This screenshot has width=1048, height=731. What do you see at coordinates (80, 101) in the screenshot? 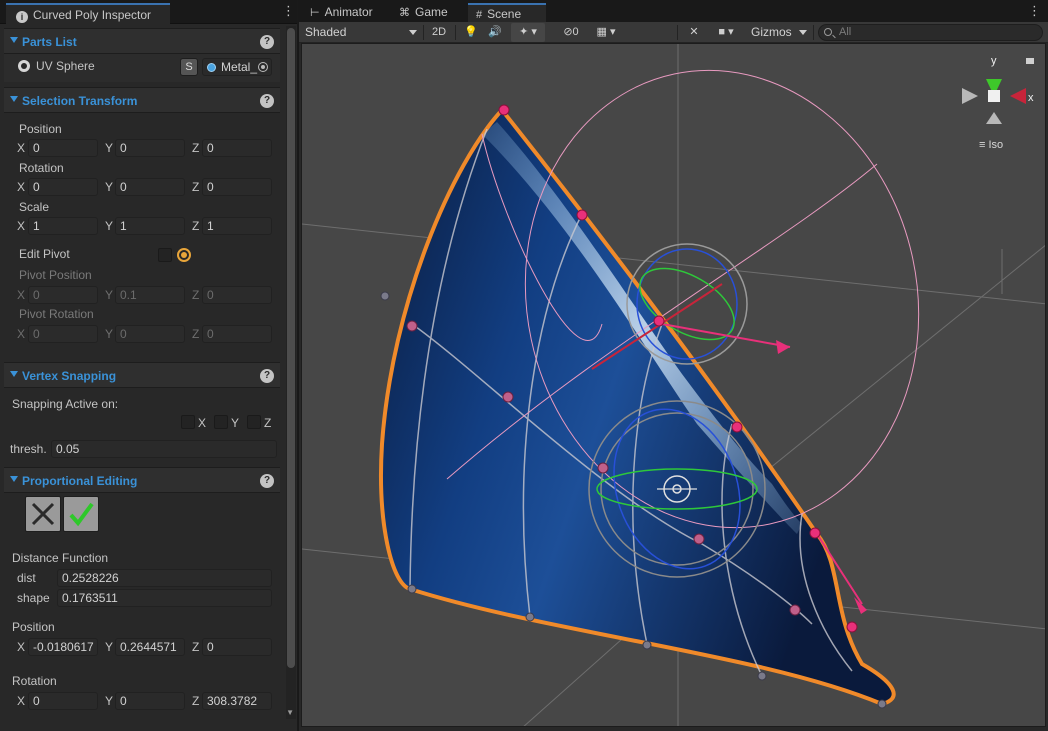
I see `section-title: Selection Transform` at bounding box center [80, 101].